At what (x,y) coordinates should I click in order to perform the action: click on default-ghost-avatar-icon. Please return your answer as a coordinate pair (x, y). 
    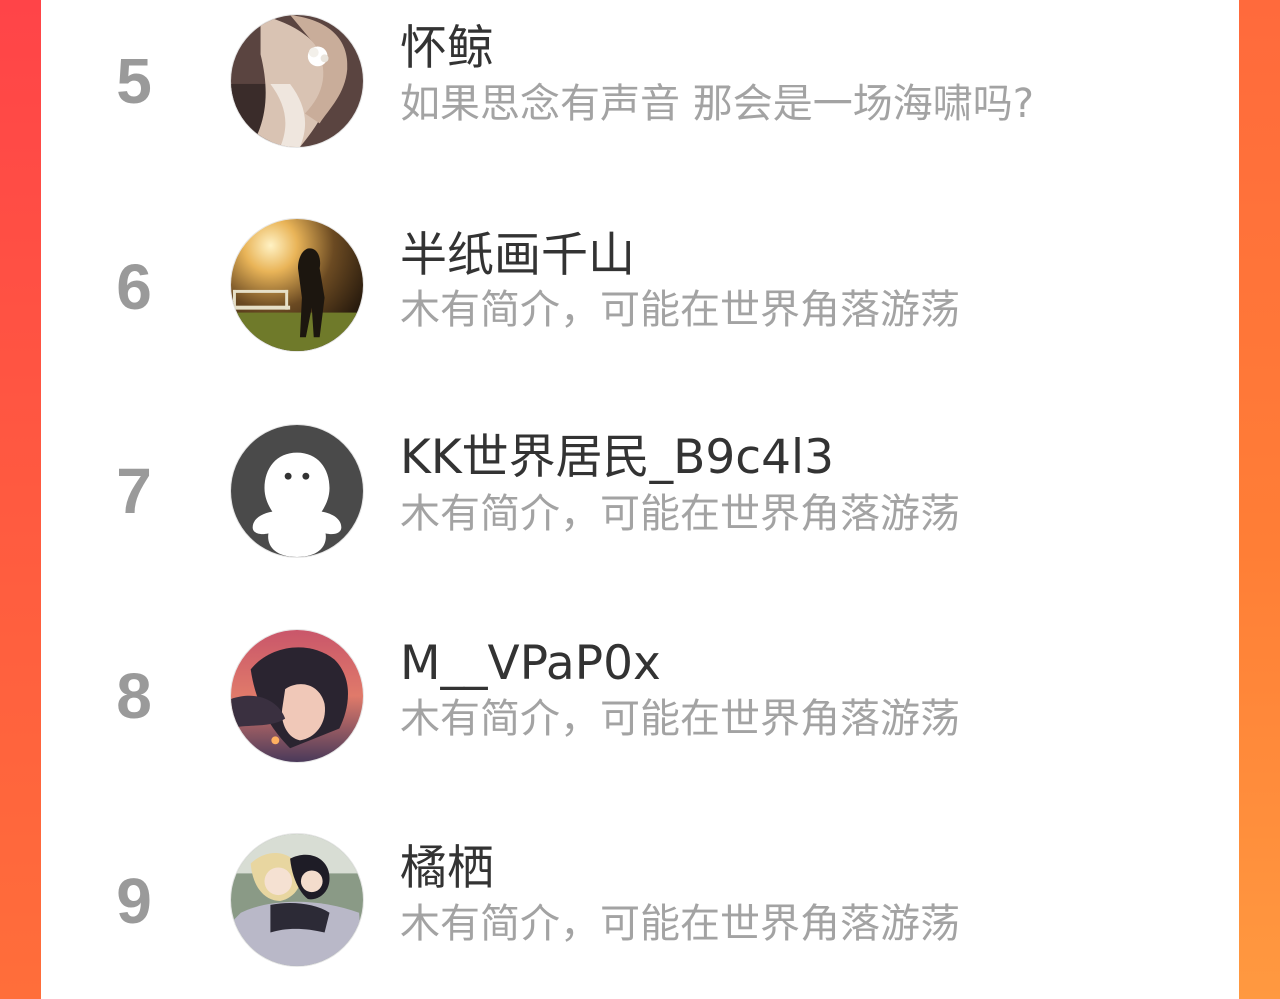
    Looking at the image, I should click on (297, 491).